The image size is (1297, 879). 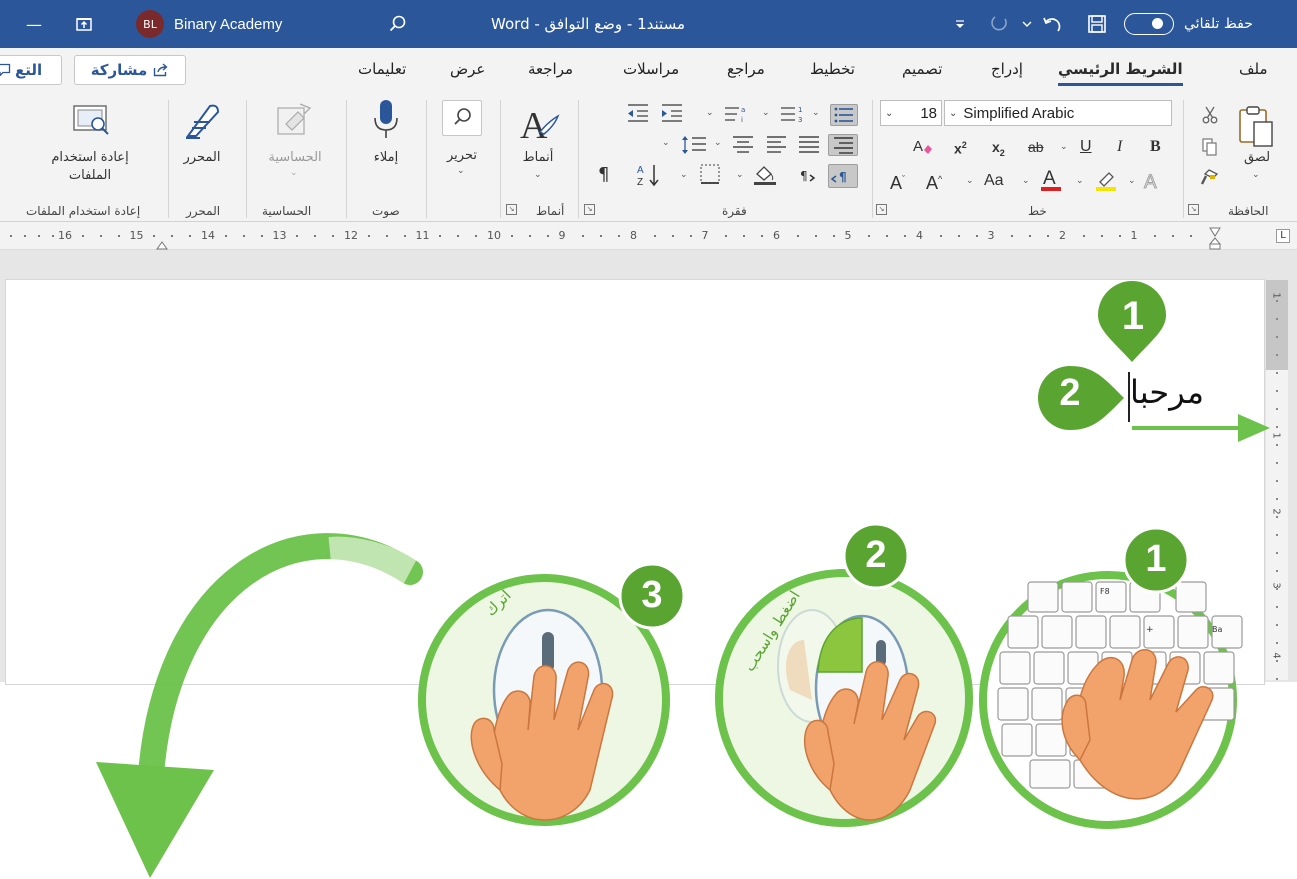 What do you see at coordinates (1070, 393) in the screenshot?
I see `marker-2-number: 2` at bounding box center [1070, 393].